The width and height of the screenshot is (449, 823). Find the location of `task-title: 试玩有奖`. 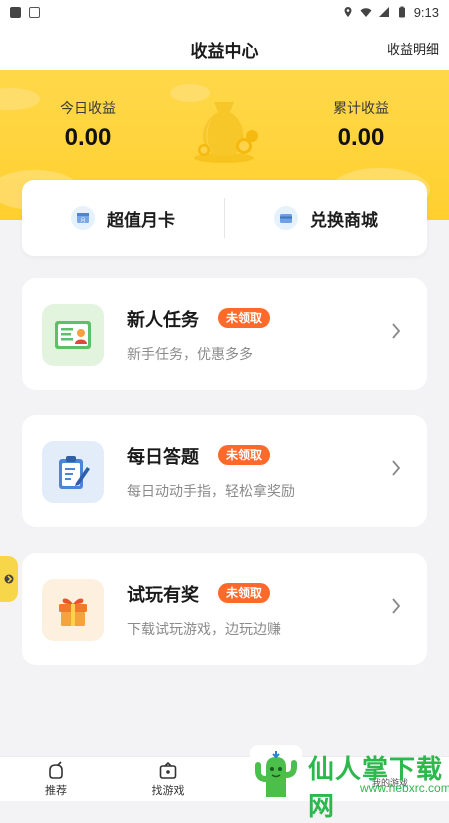

task-title: 试玩有奖 is located at coordinates (163, 595).